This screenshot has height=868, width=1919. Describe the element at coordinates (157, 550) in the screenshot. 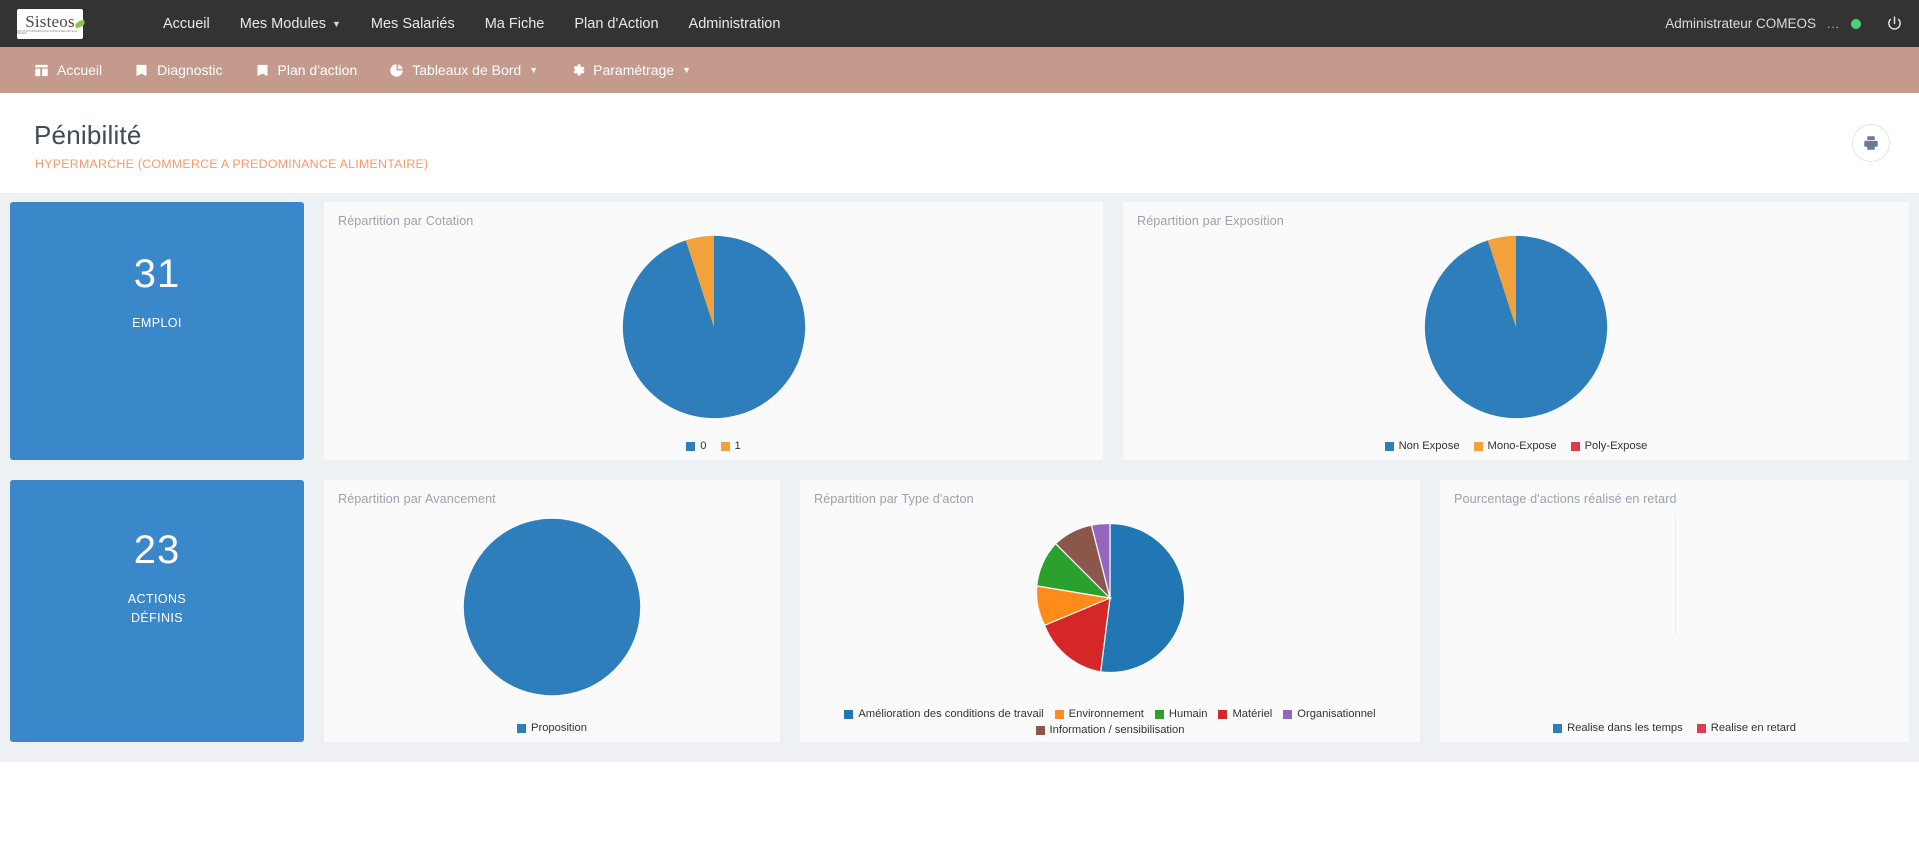

I see `stat-value: 23` at that location.